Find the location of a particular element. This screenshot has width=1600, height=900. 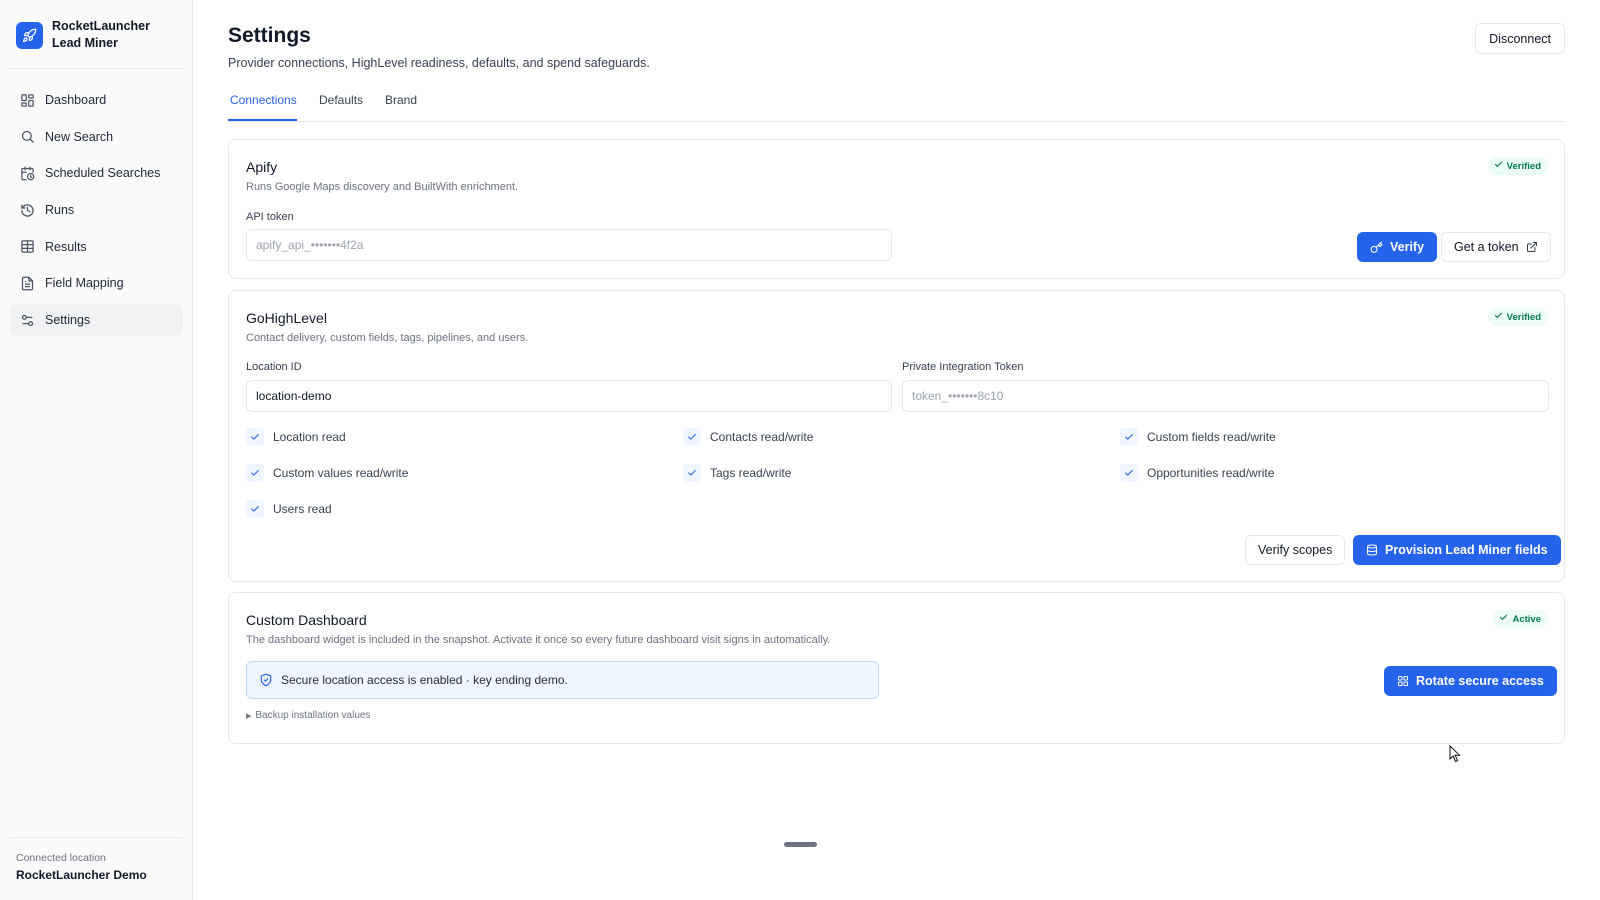

private-integration-token-input: token_•••••••8c10 is located at coordinates (1225, 396).